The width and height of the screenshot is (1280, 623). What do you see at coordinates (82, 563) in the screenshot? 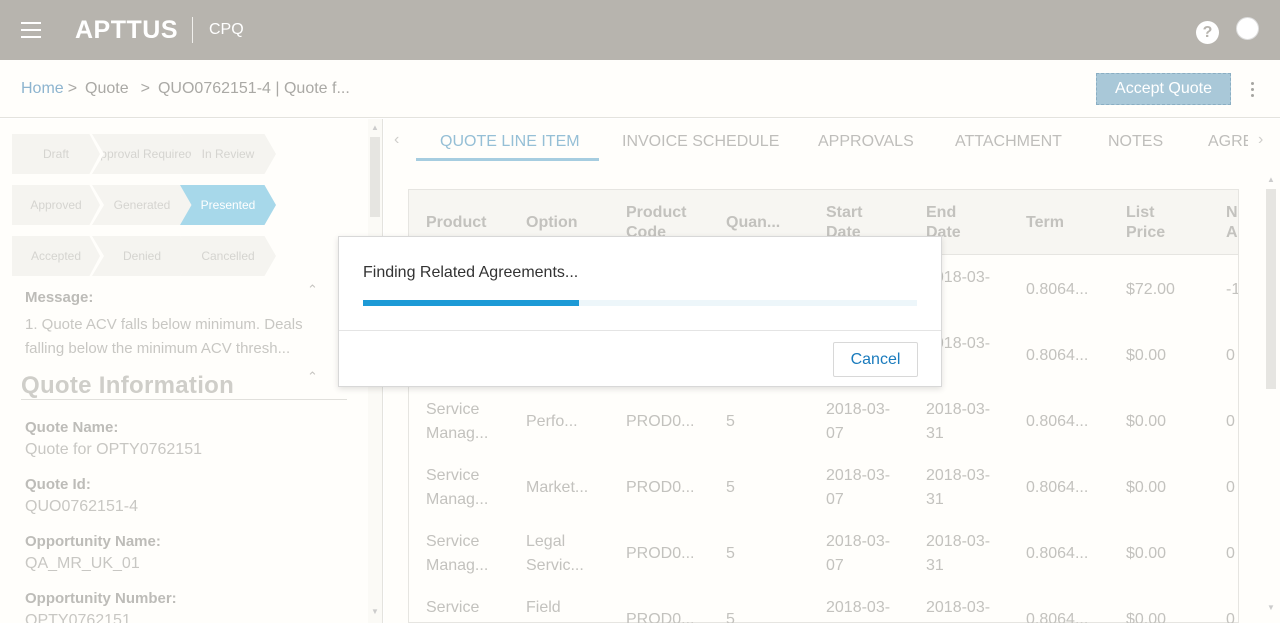
I see `opportunity-name-value: QA_MR_UK_01` at bounding box center [82, 563].